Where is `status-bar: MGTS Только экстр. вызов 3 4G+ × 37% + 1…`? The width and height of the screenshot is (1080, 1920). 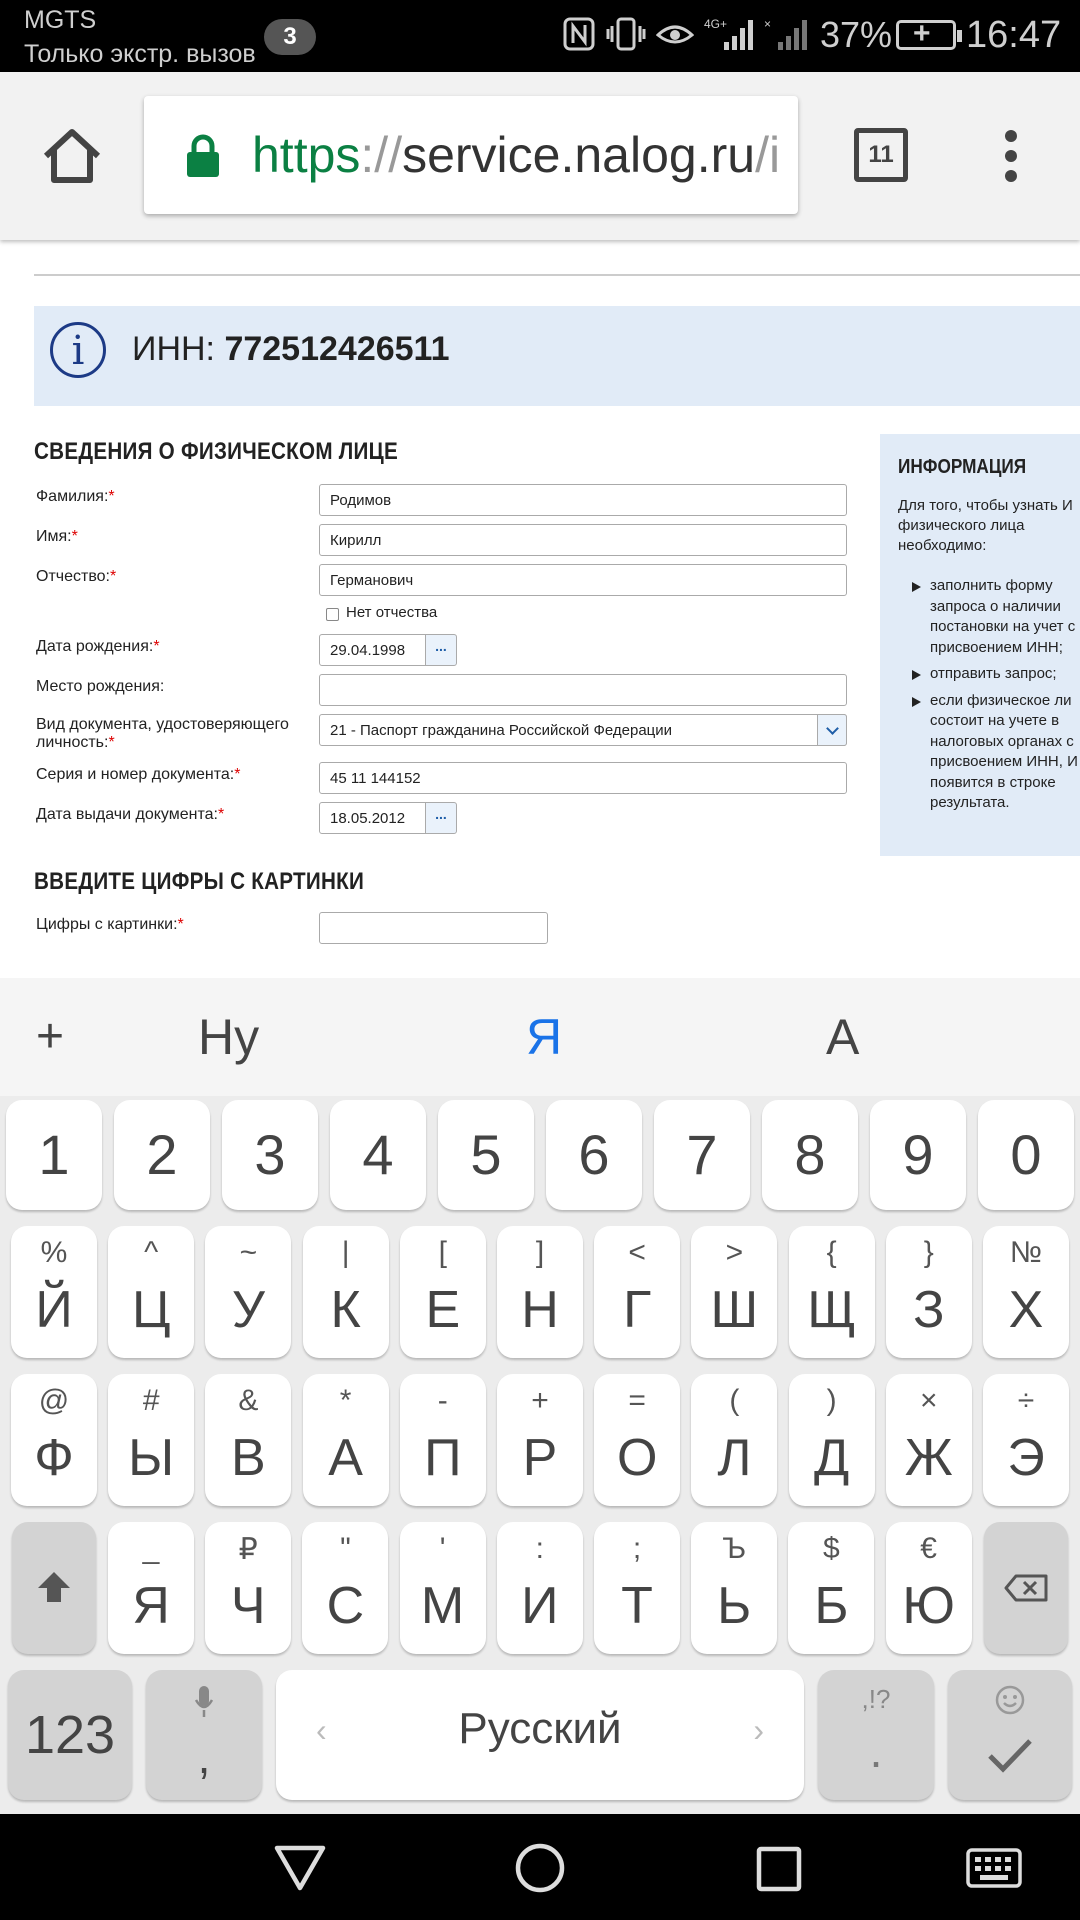 status-bar: MGTS Только экстр. вызов 3 4G+ × 37% + 1… is located at coordinates (540, 36).